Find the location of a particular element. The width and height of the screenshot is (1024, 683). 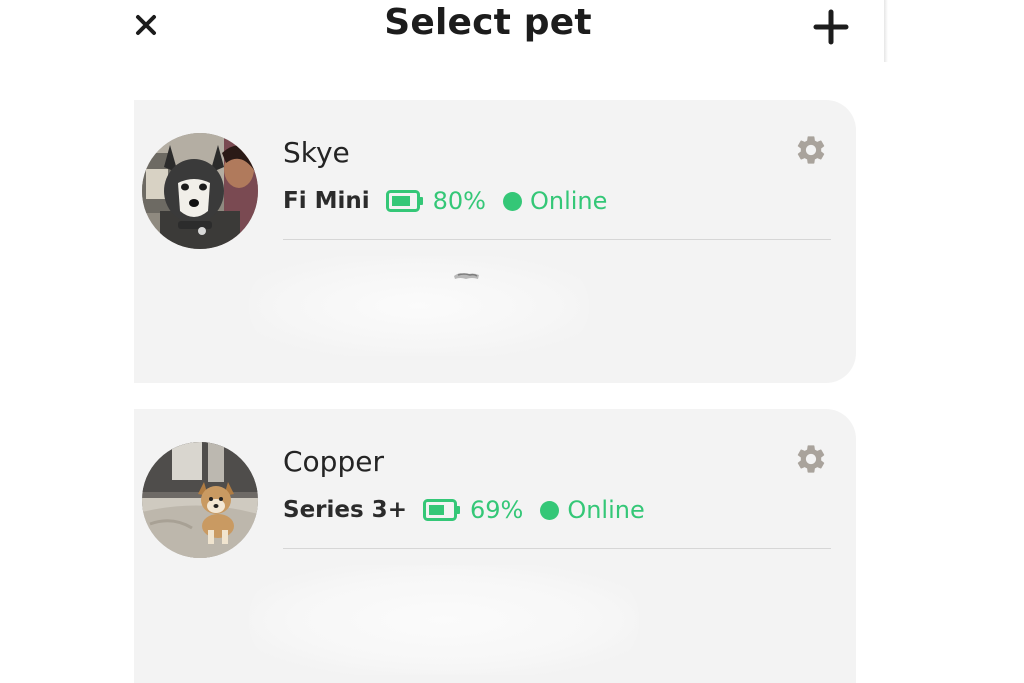

pet-name: Skye is located at coordinates (316, 152).